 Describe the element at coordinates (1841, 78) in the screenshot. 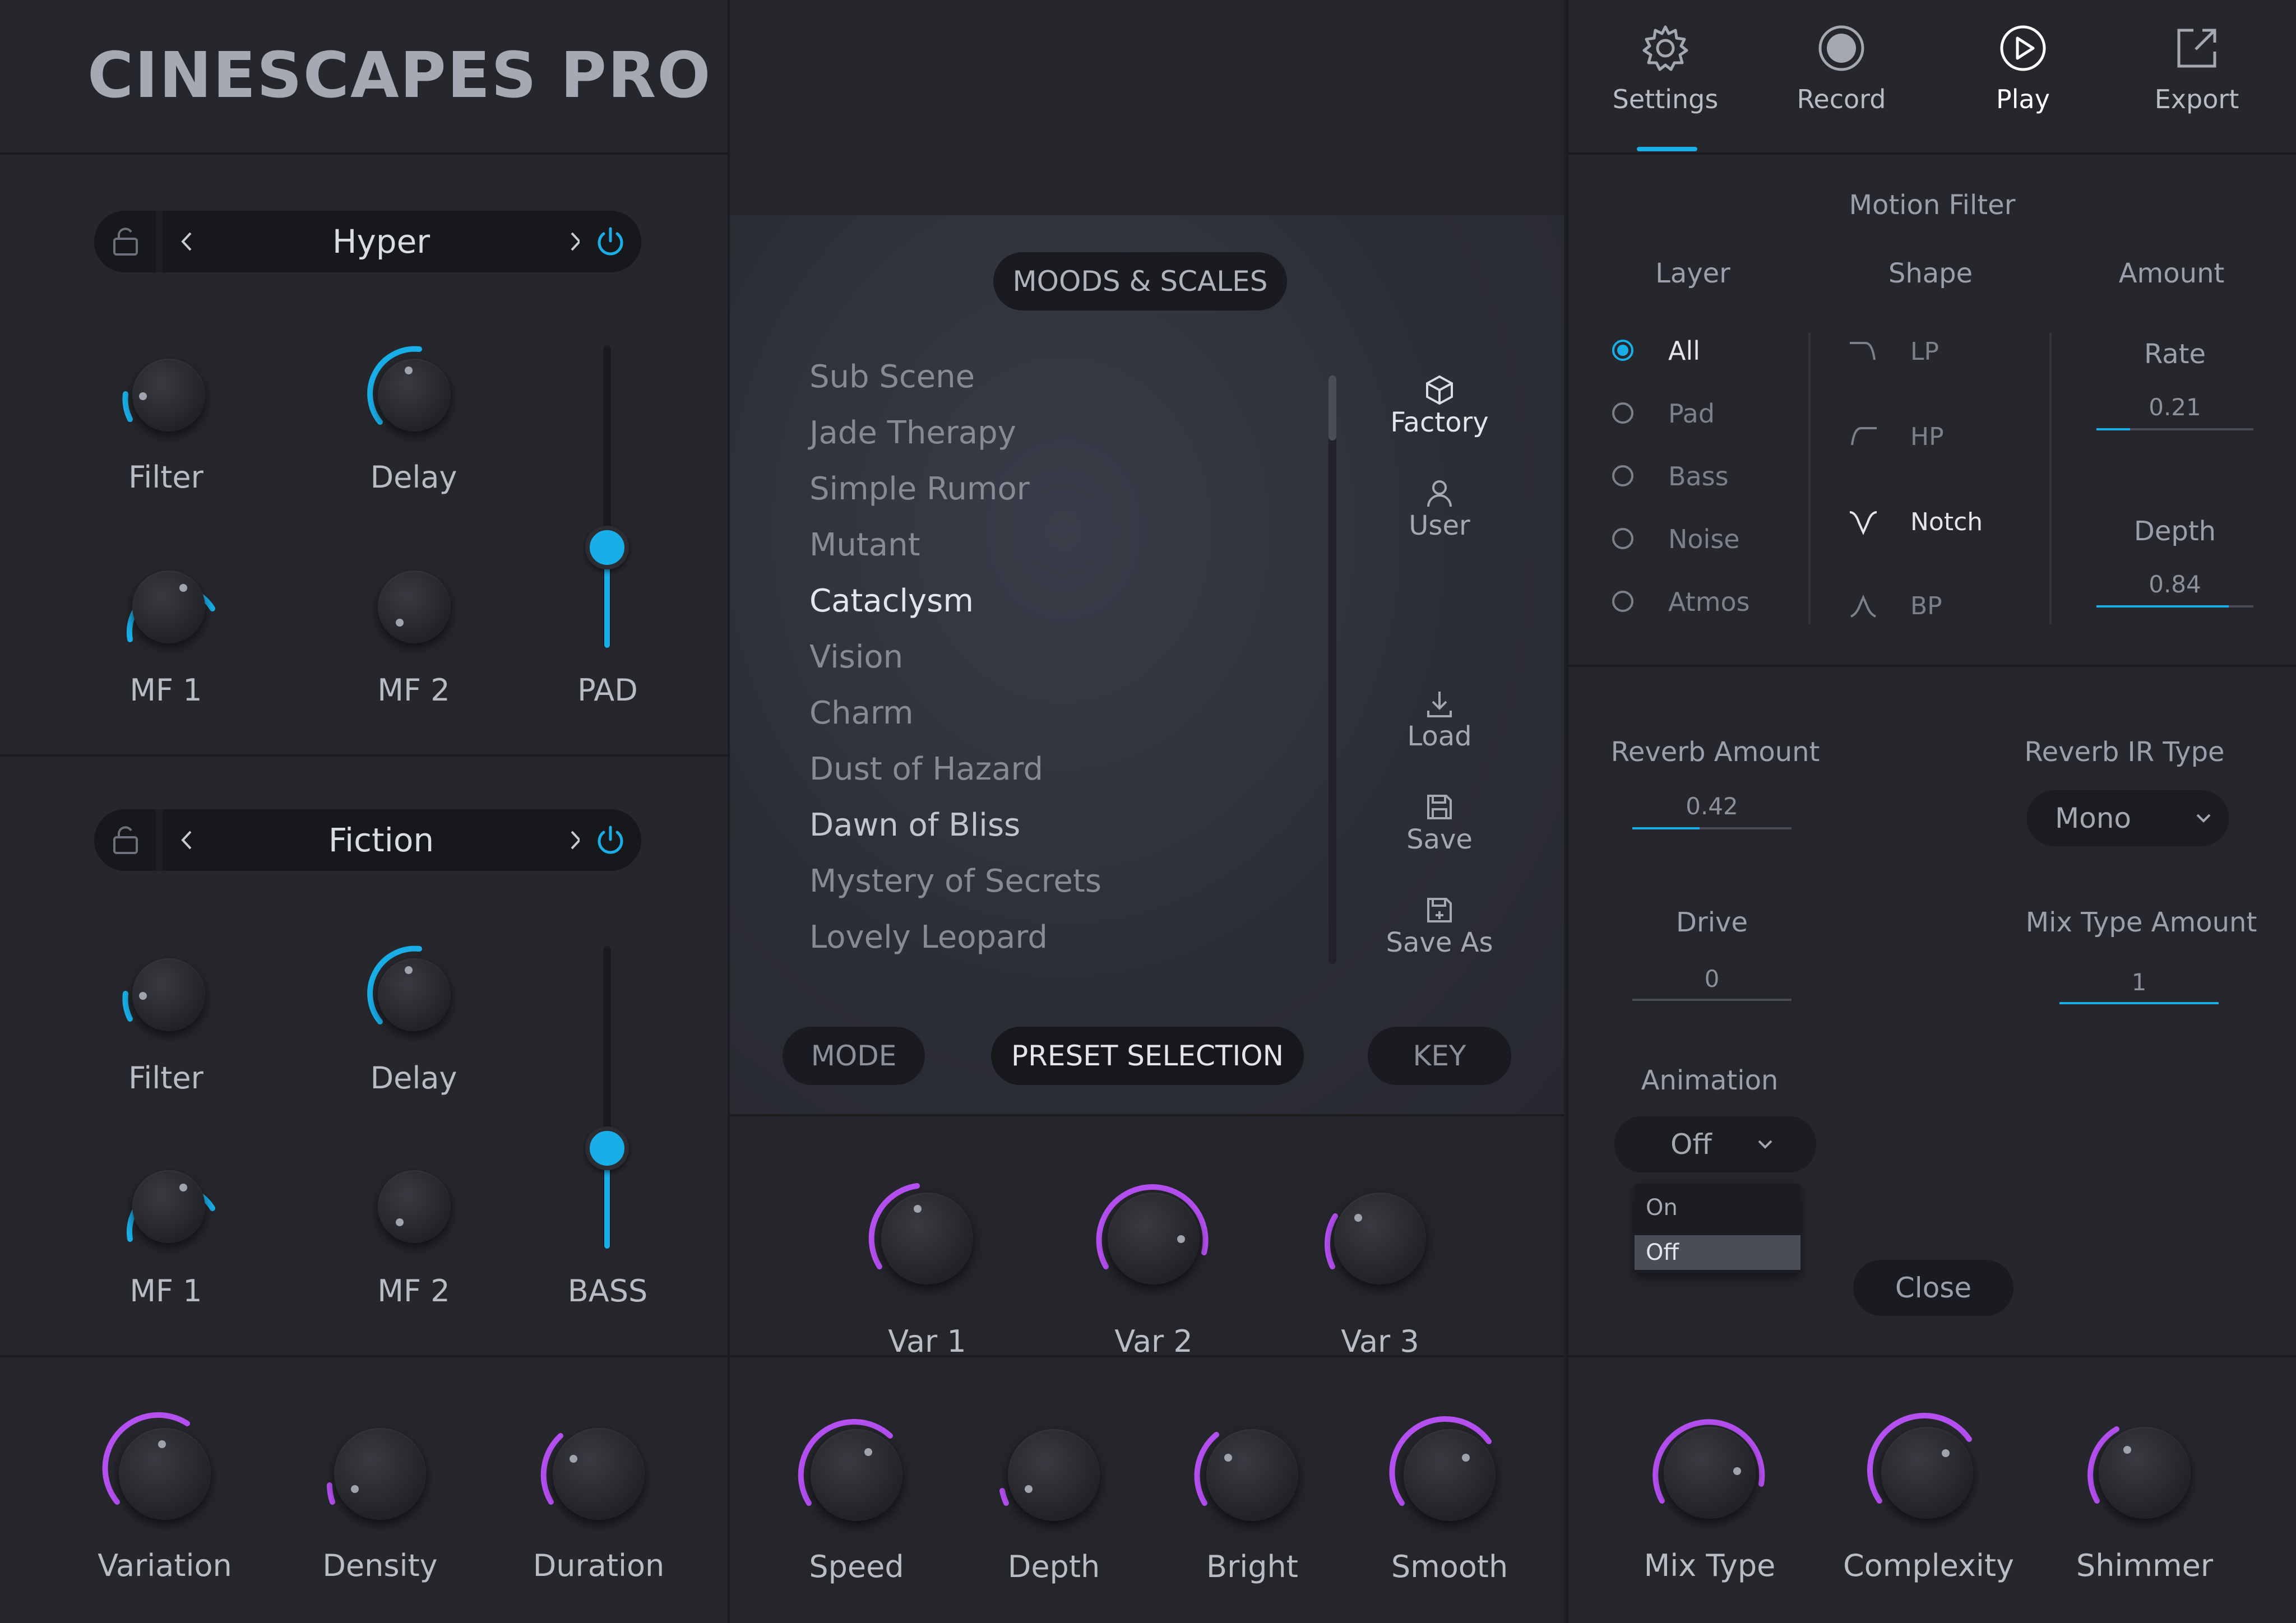

I see `tab-record: Record` at that location.